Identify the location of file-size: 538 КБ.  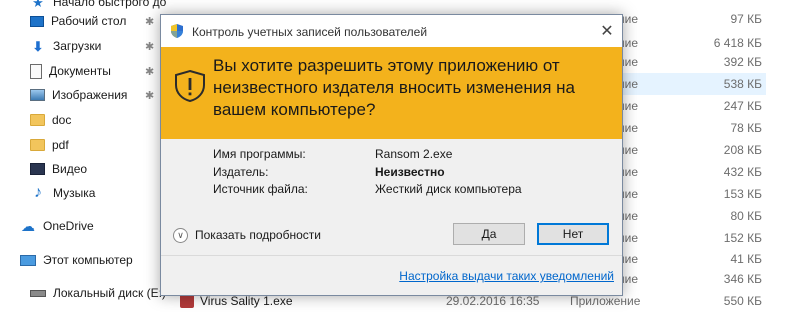
(742, 84).